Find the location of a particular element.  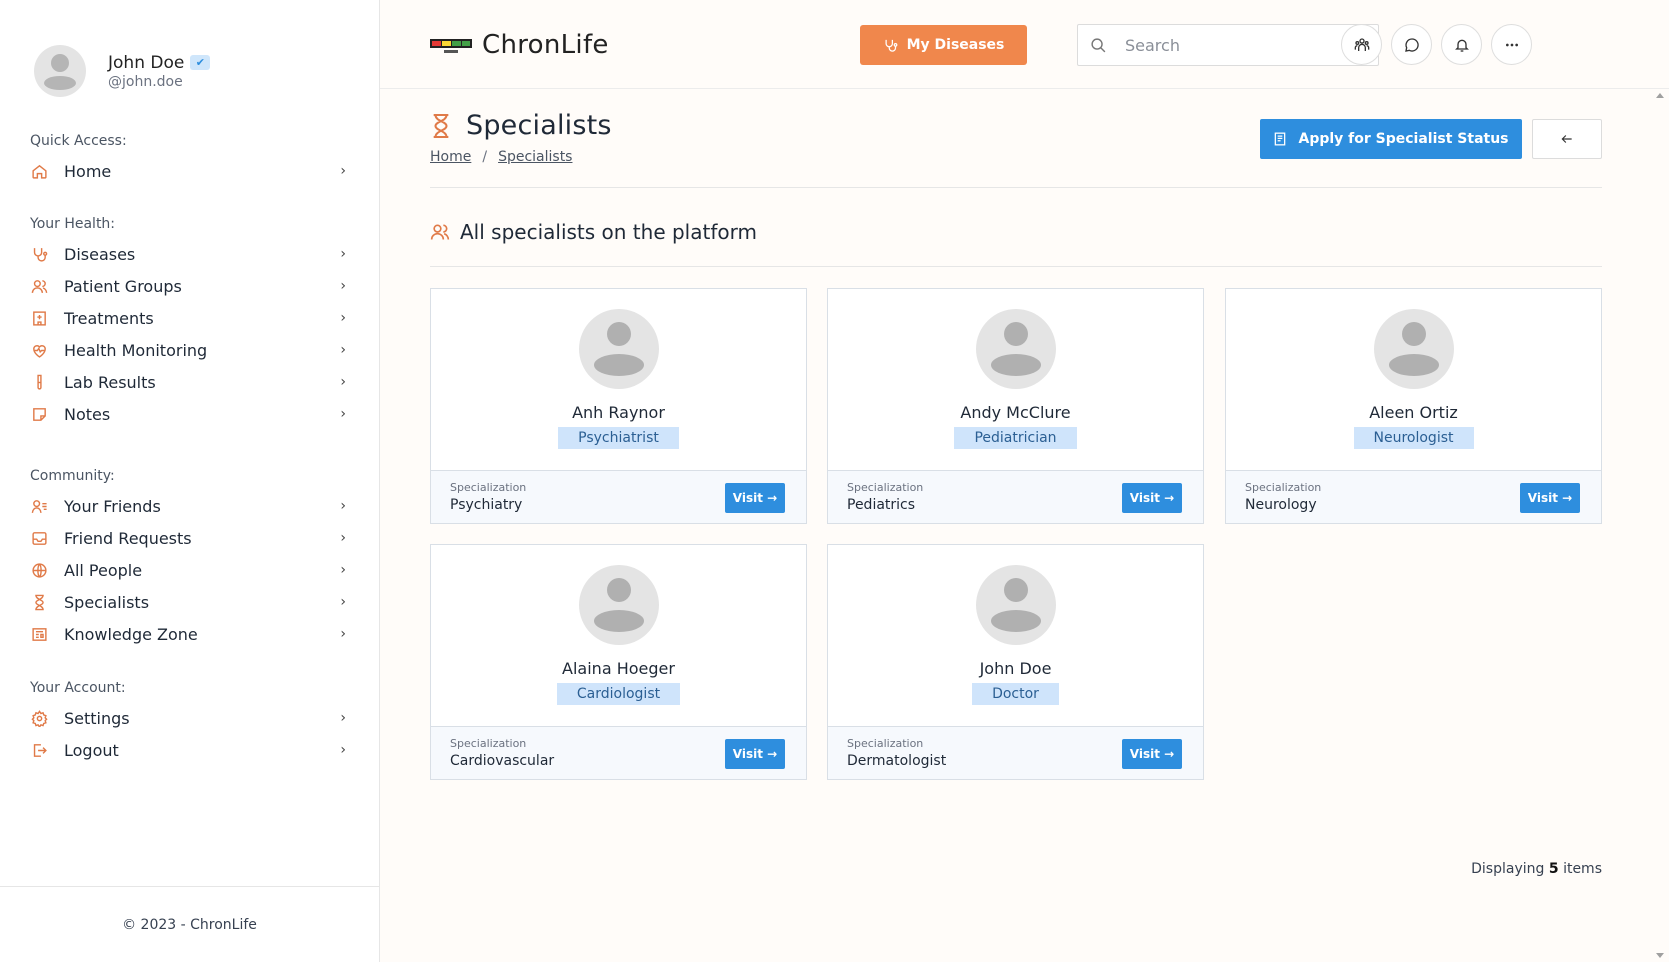

sidebar-item-label: Lab Results is located at coordinates (110, 382).